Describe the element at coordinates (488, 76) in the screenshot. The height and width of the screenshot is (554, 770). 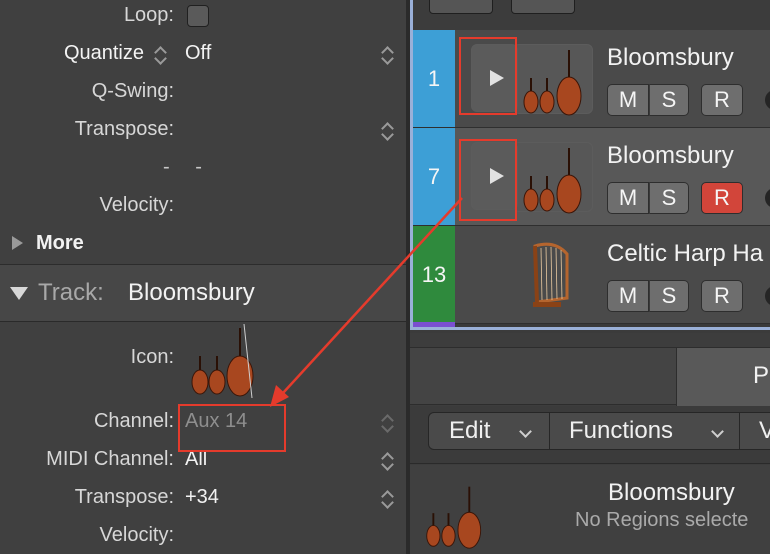
I see `play-button-1-annotation-box` at that location.